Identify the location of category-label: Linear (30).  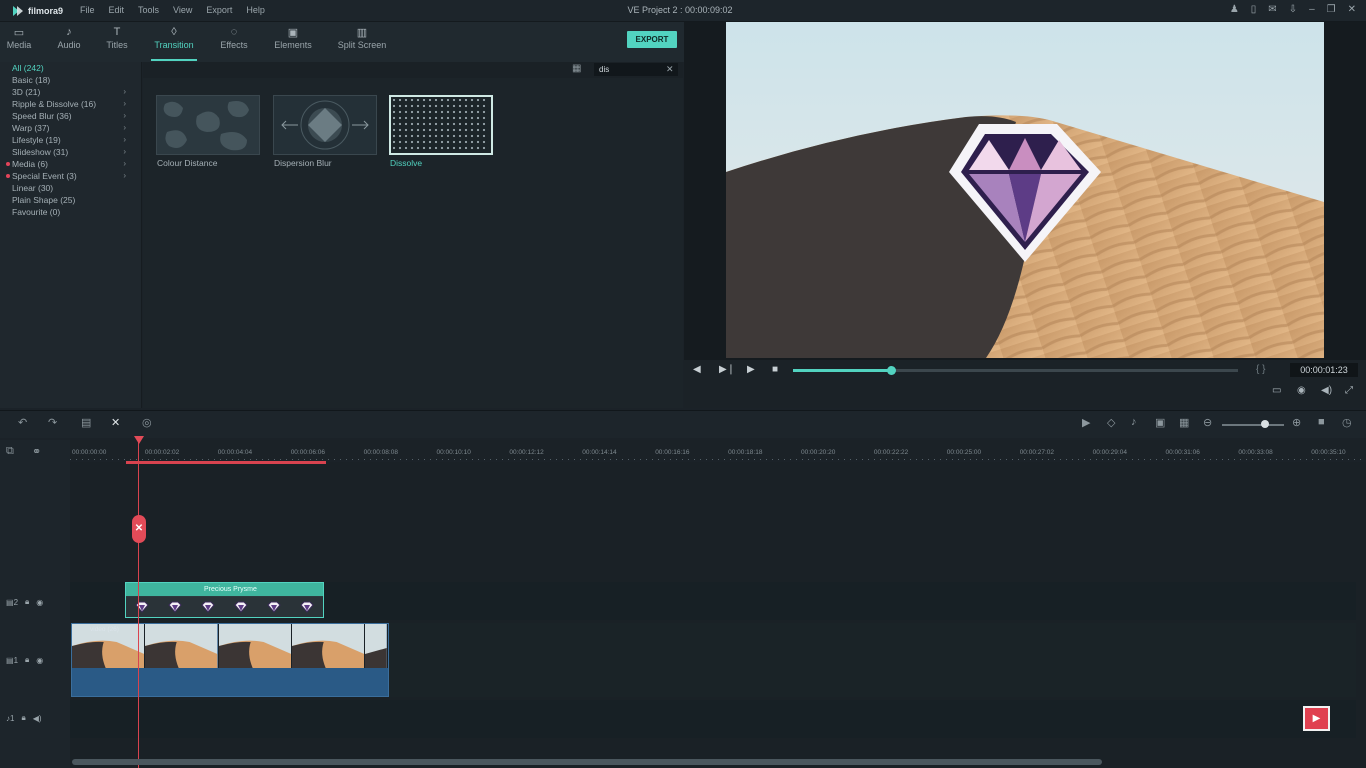
(33, 188).